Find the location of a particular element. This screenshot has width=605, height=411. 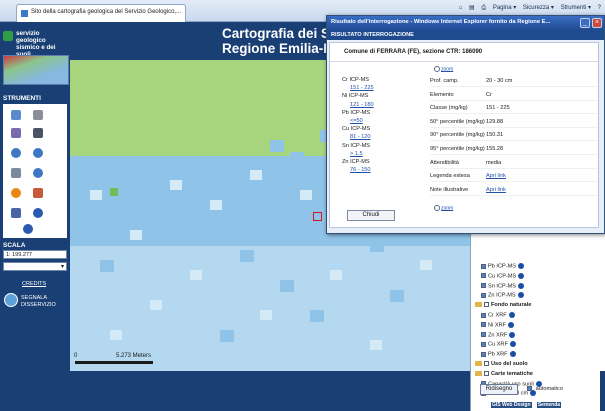

layer-label: Carte tematiche is located at coordinates (512, 373).